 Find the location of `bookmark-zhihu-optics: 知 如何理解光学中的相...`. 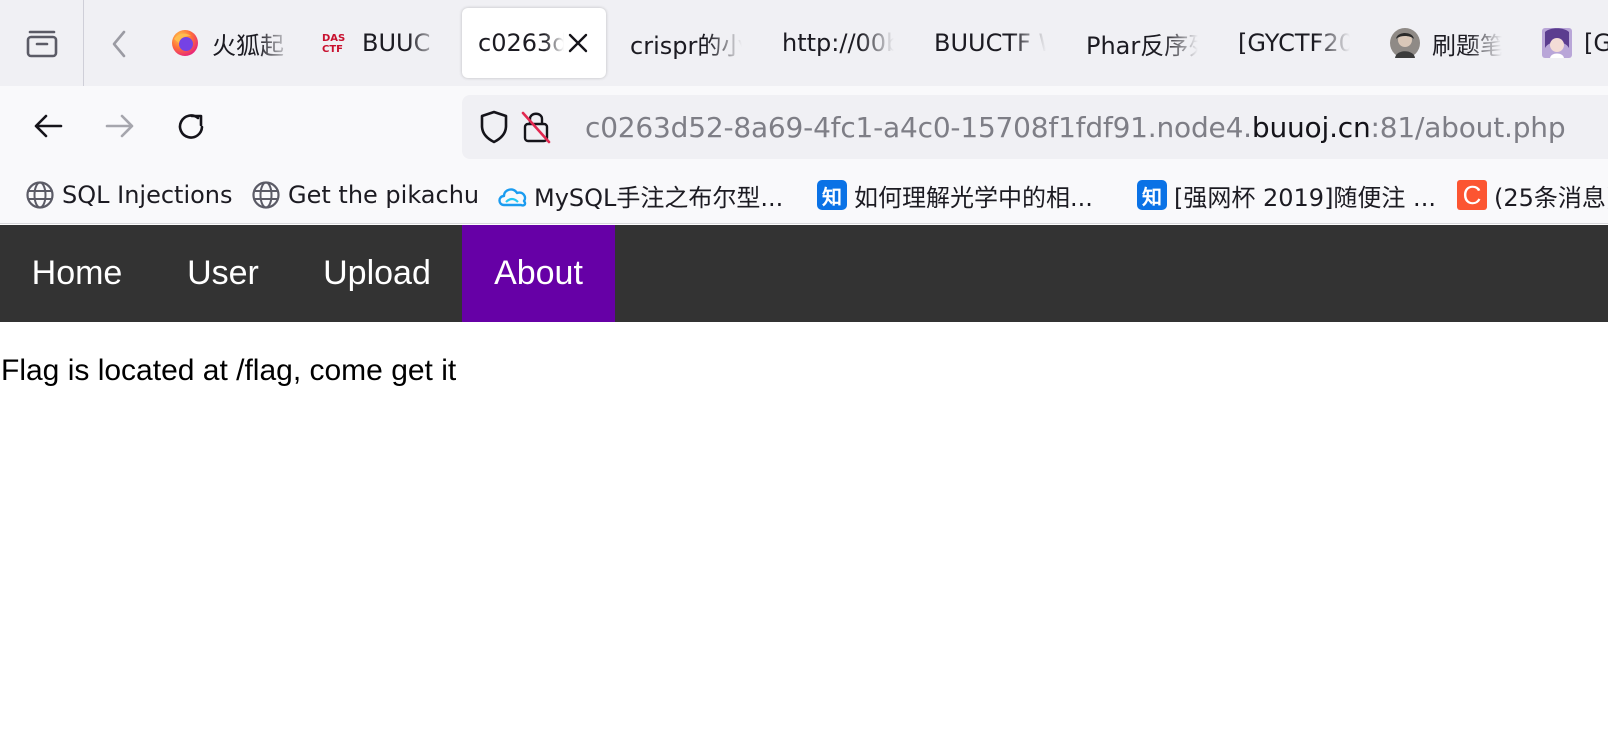

bookmark-zhihu-optics: 知 如何理解光学中的相... is located at coordinates (954, 195).